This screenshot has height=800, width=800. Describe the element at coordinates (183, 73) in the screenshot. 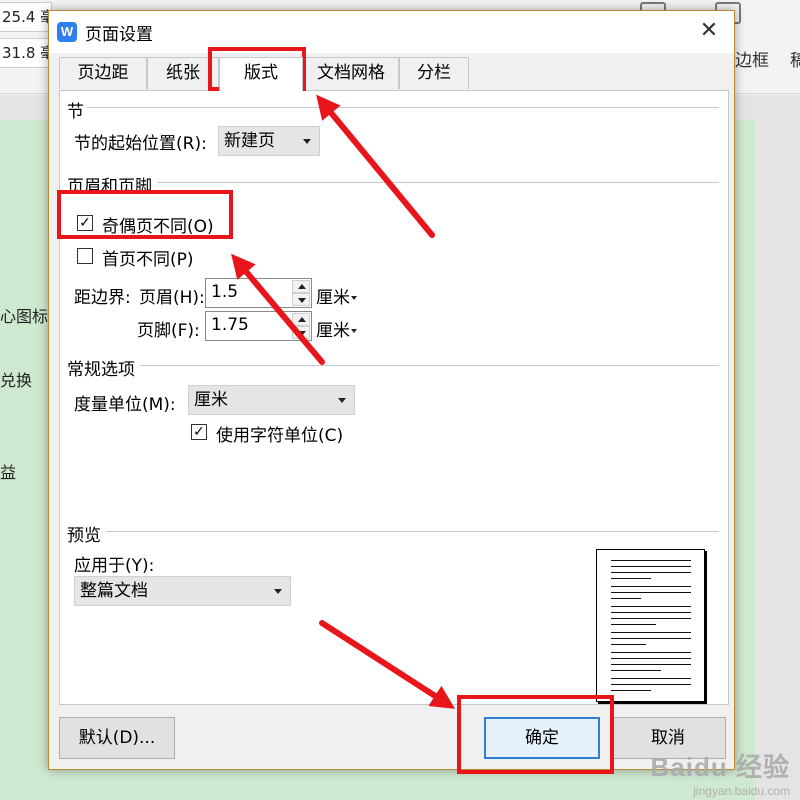

I see `tab-paper: 纸张` at that location.